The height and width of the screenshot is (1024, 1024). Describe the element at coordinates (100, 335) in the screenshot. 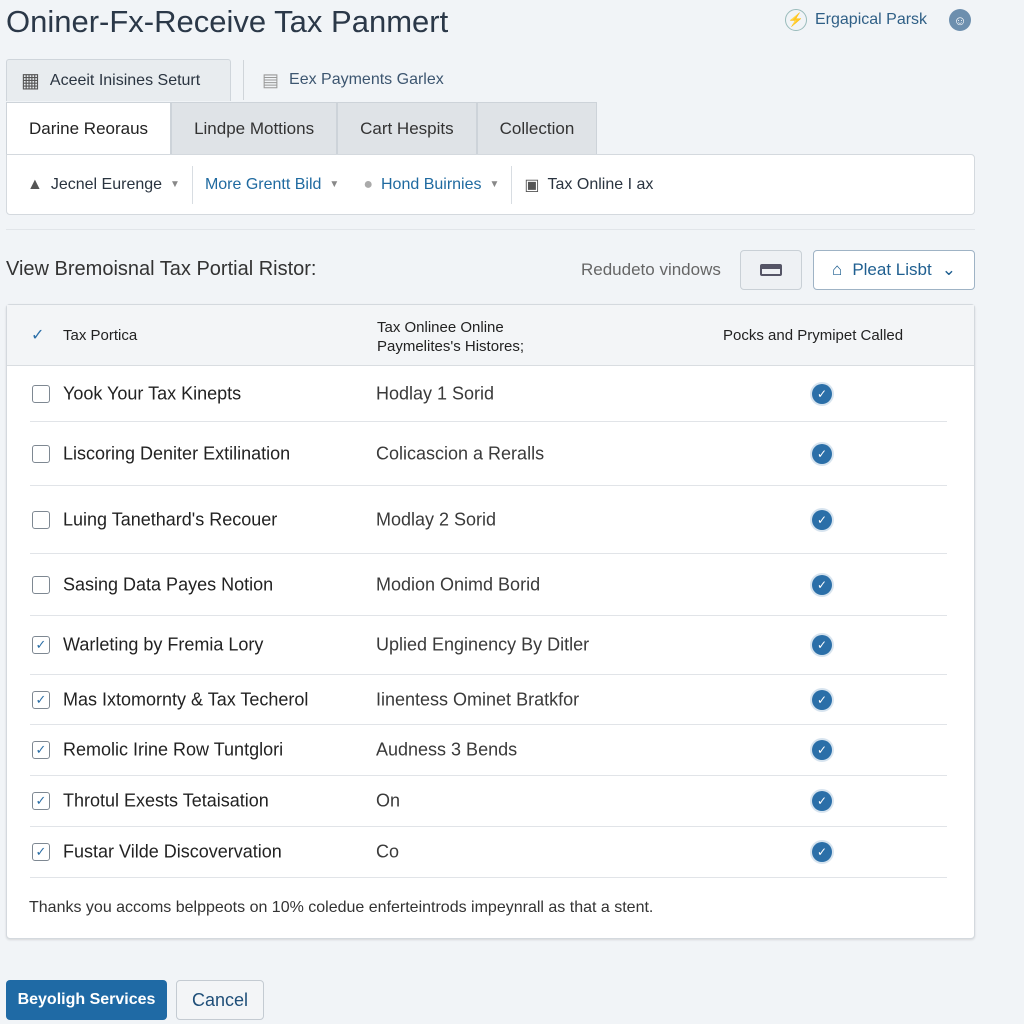

I see `column-header: Tax Portica` at that location.